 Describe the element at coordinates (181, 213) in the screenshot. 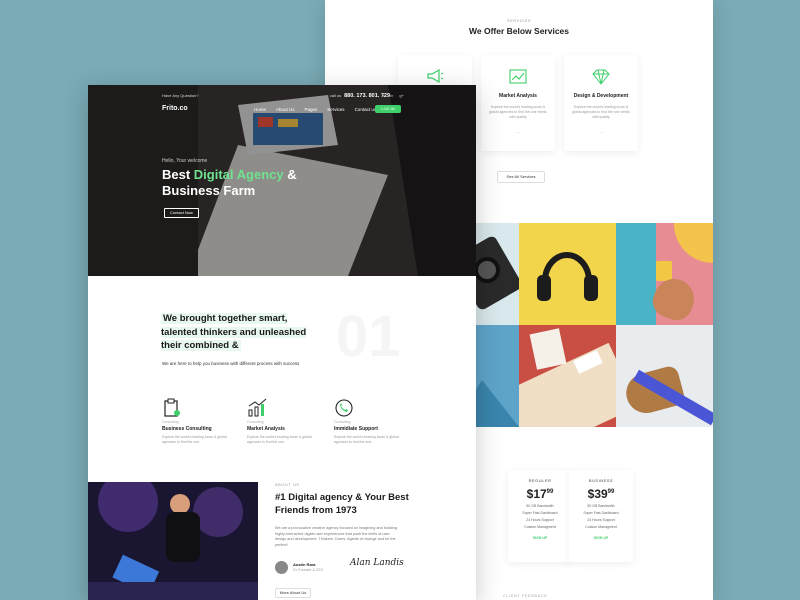

I see `contact-now-button: Contact Now` at that location.